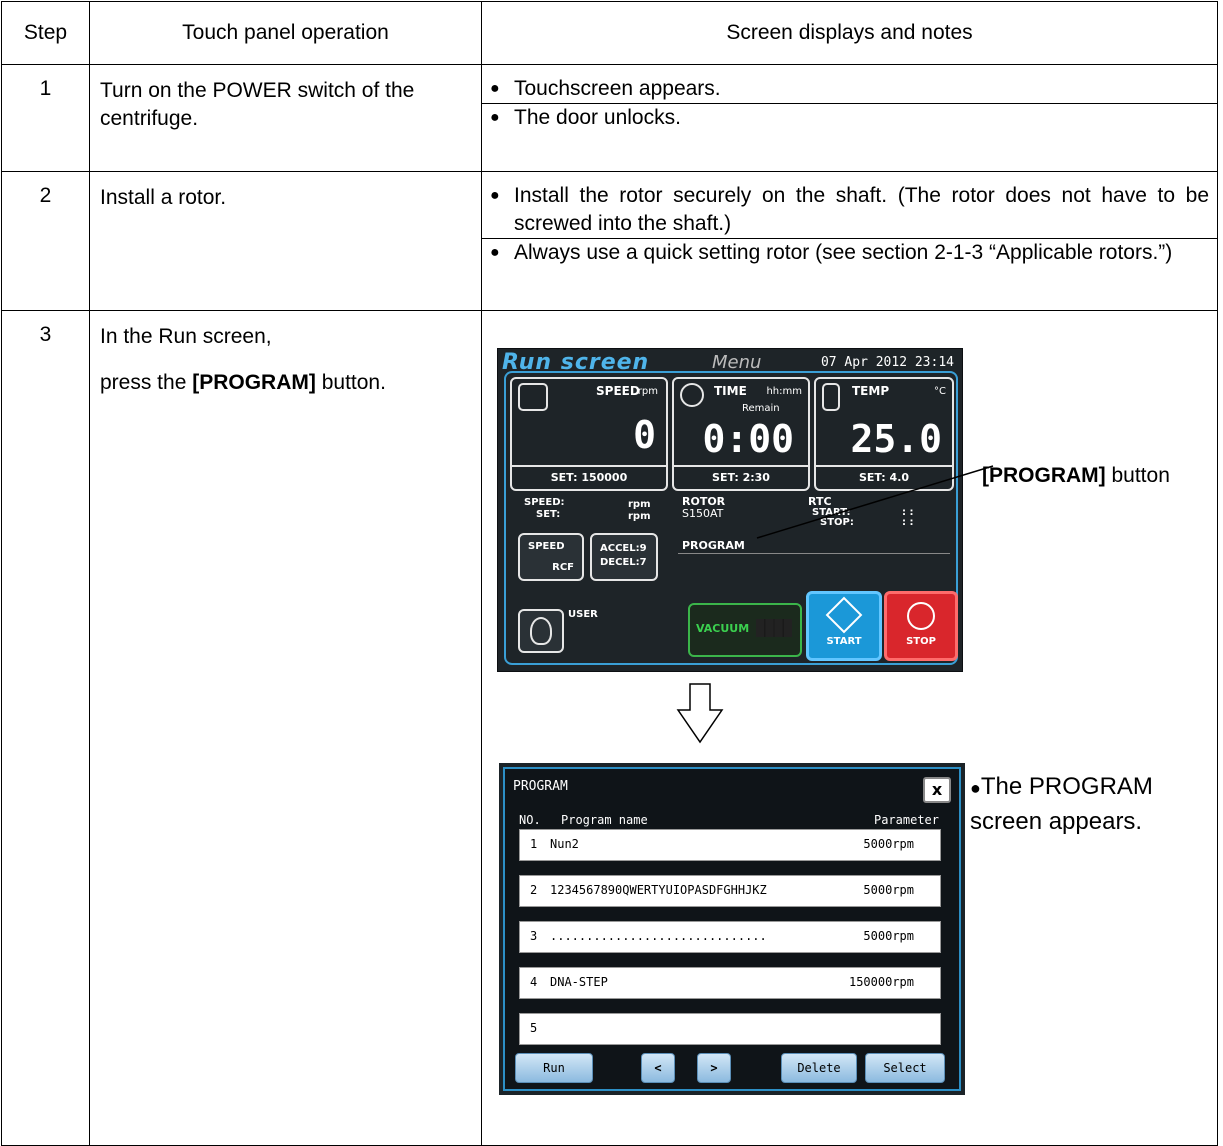 This screenshot has width=1223, height=1146. I want to click on step-number: 1, so click(45, 118).